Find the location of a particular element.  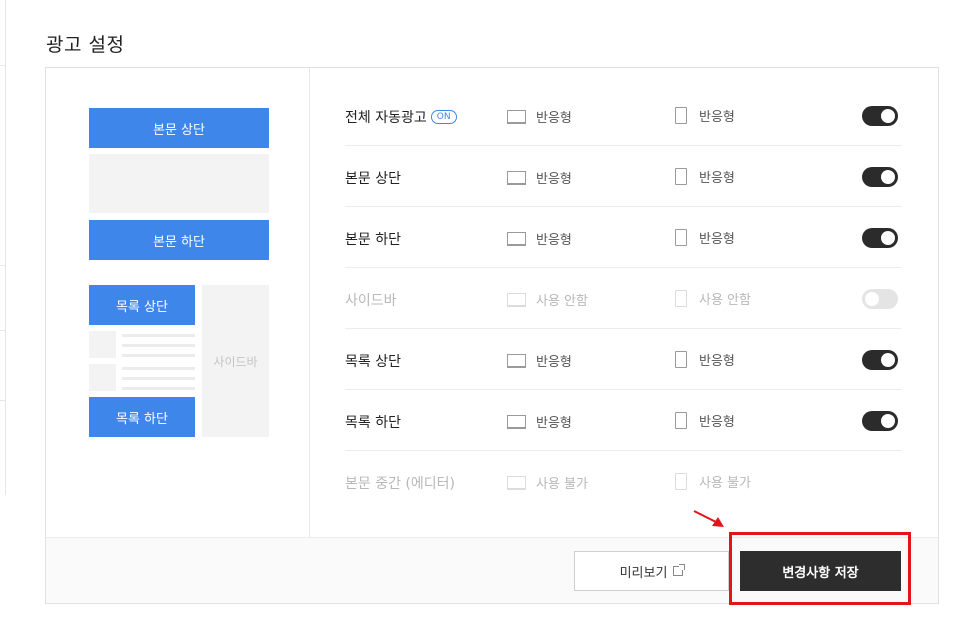

mobile-setting: 사용 불가 is located at coordinates (713, 481).